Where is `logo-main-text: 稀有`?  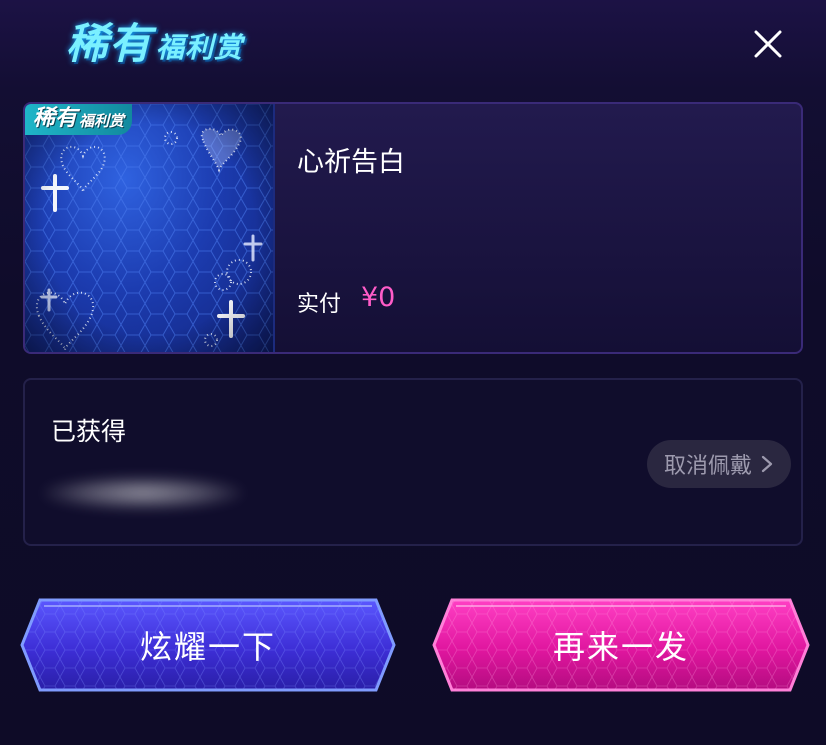 logo-main-text: 稀有 is located at coordinates (109, 43).